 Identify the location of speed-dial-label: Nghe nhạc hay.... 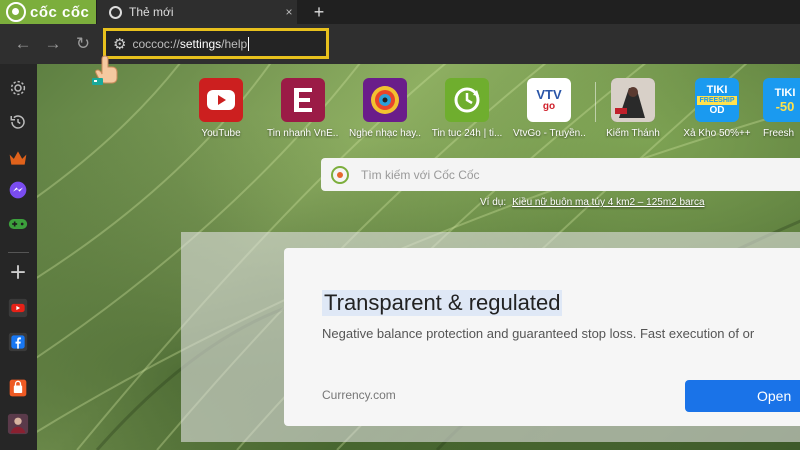
(385, 133).